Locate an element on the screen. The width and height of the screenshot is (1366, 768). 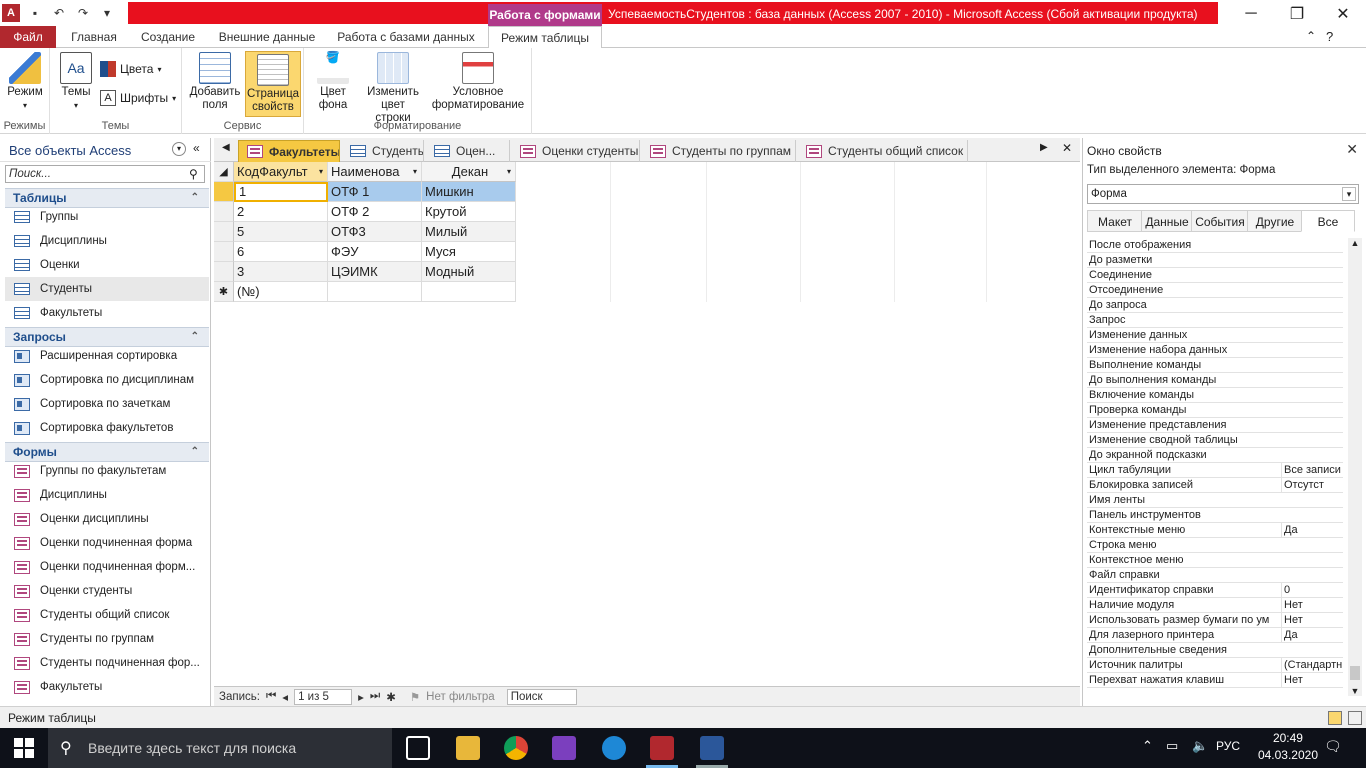
nav-item-form: Оценки дисциплины is located at coordinates (107, 519).